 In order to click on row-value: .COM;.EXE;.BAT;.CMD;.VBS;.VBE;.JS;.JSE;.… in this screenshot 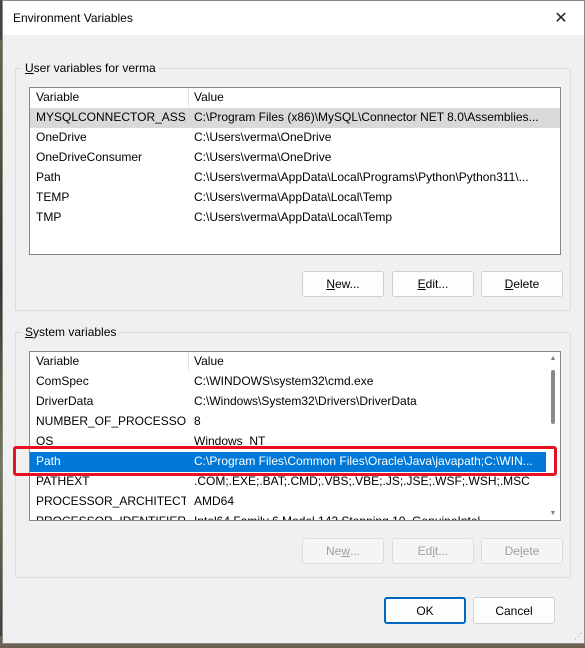, I will do `click(362, 481)`.